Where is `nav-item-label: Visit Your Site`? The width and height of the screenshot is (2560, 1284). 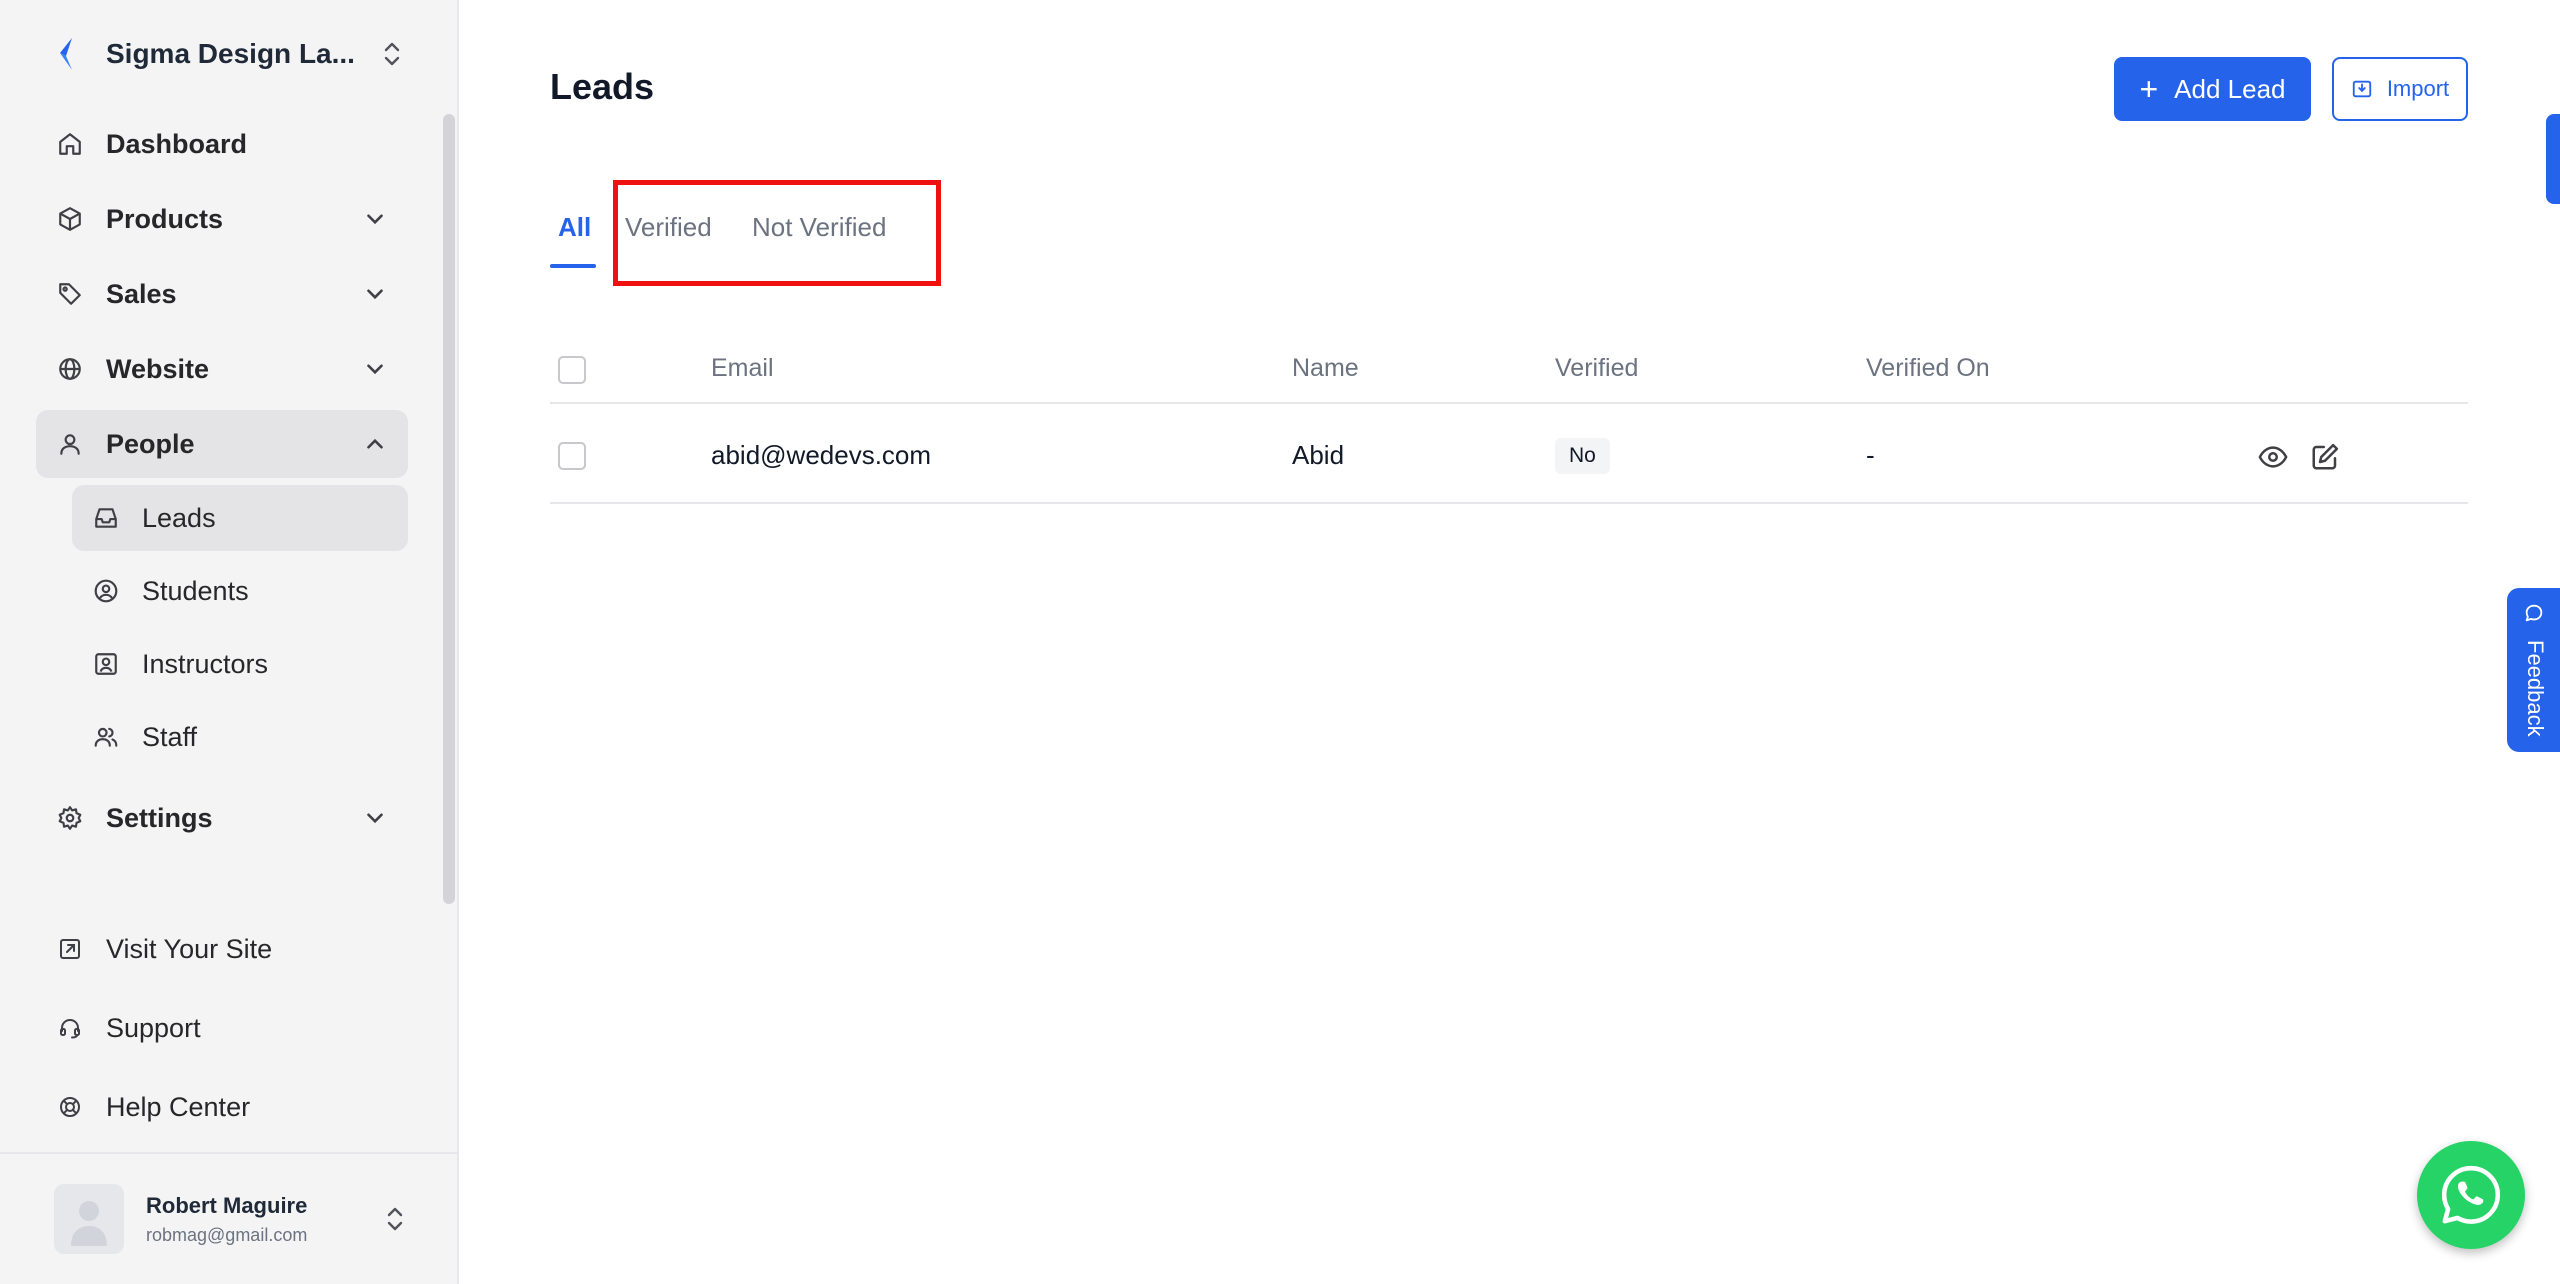
nav-item-label: Visit Your Site is located at coordinates (189, 948).